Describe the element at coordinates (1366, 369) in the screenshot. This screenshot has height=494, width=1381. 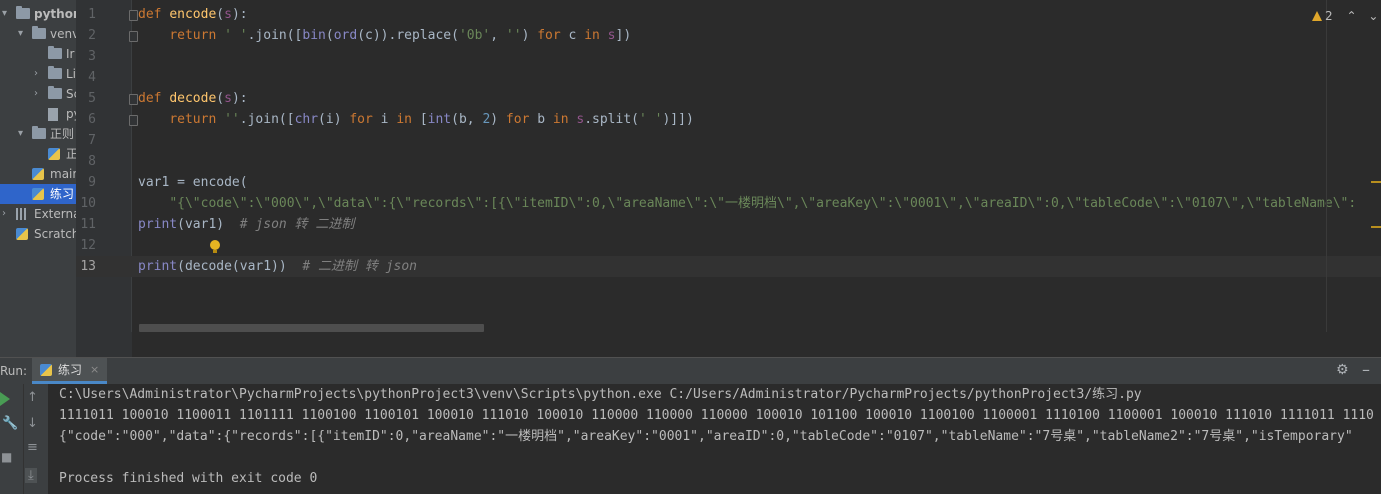
I see `minimize-icon: –` at that location.